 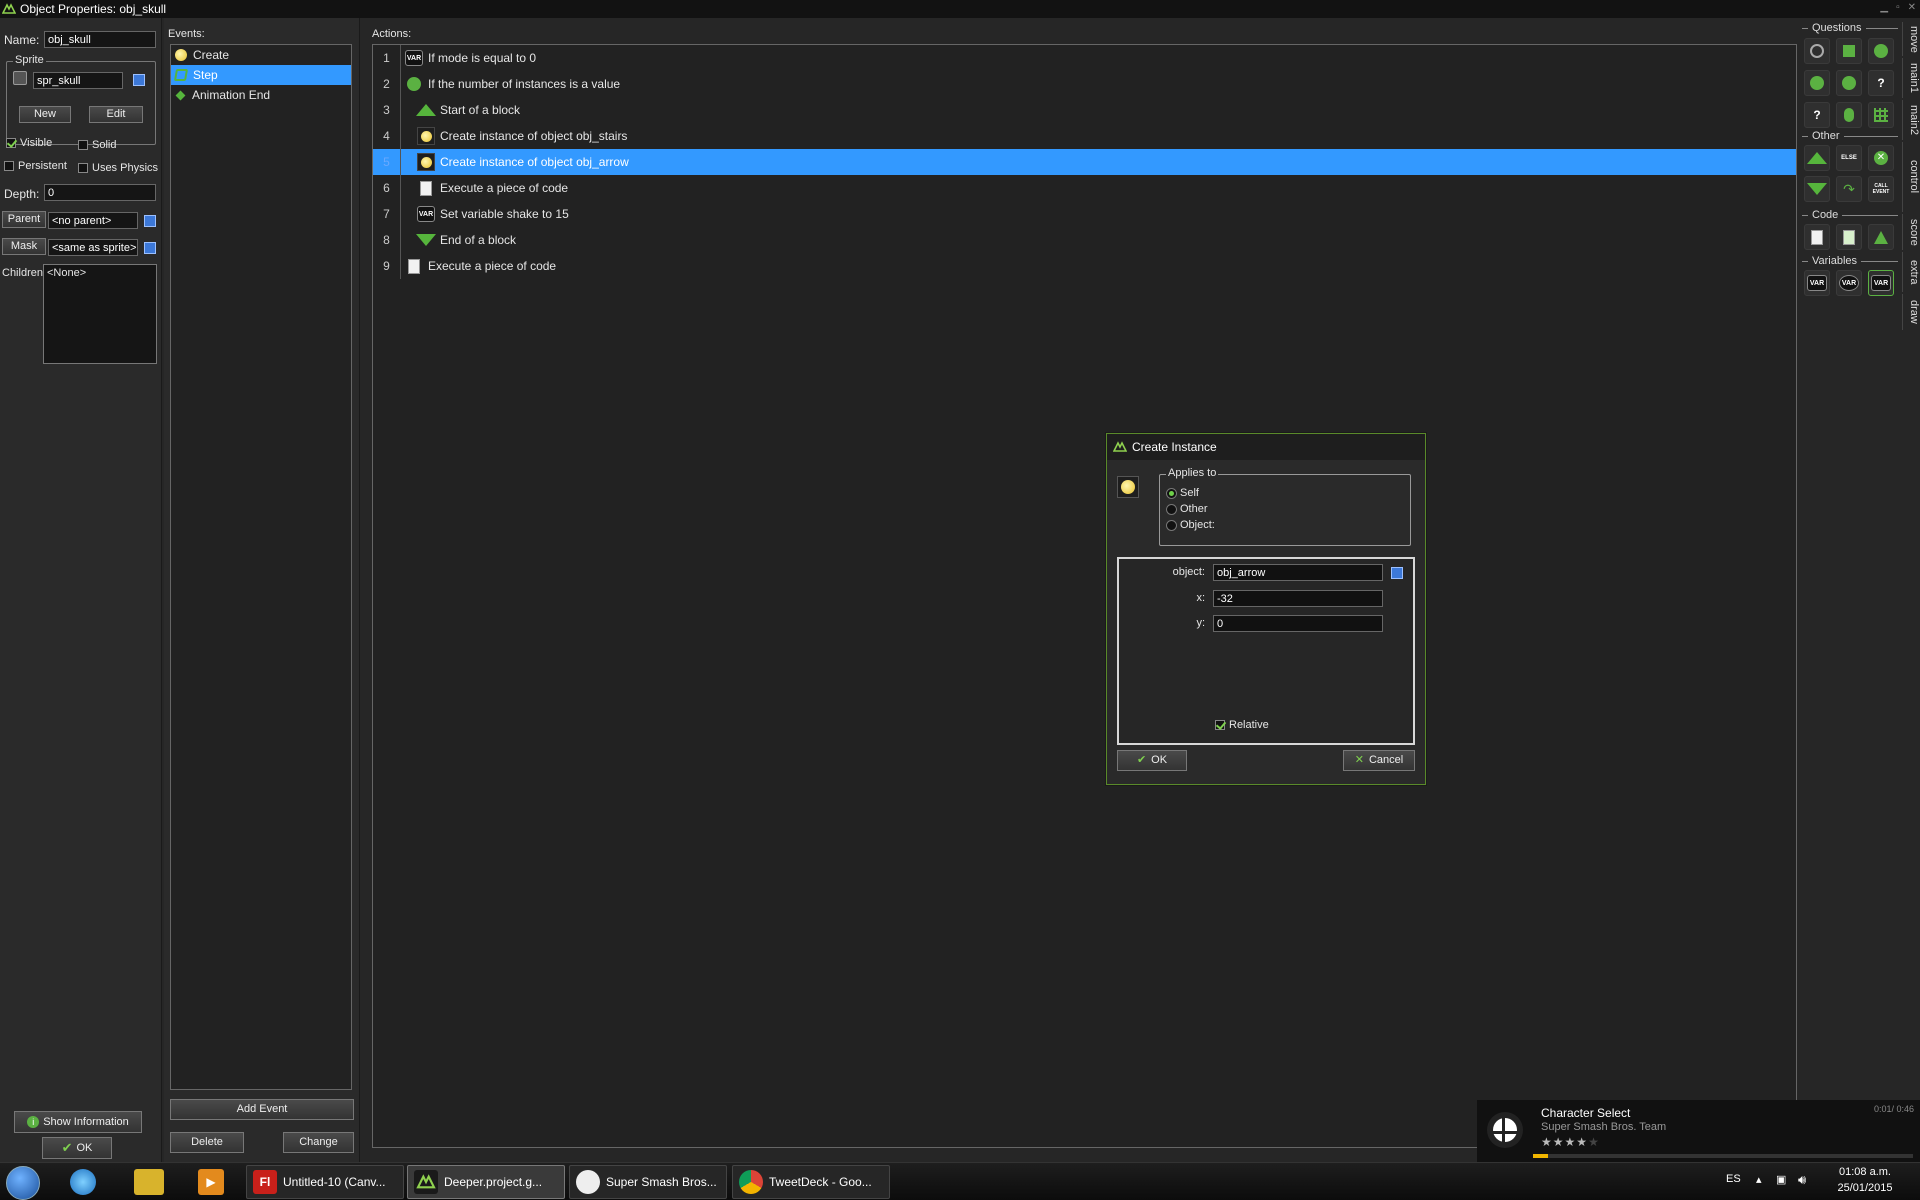 What do you see at coordinates (1817, 158) in the screenshot?
I see `start-block-icon` at bounding box center [1817, 158].